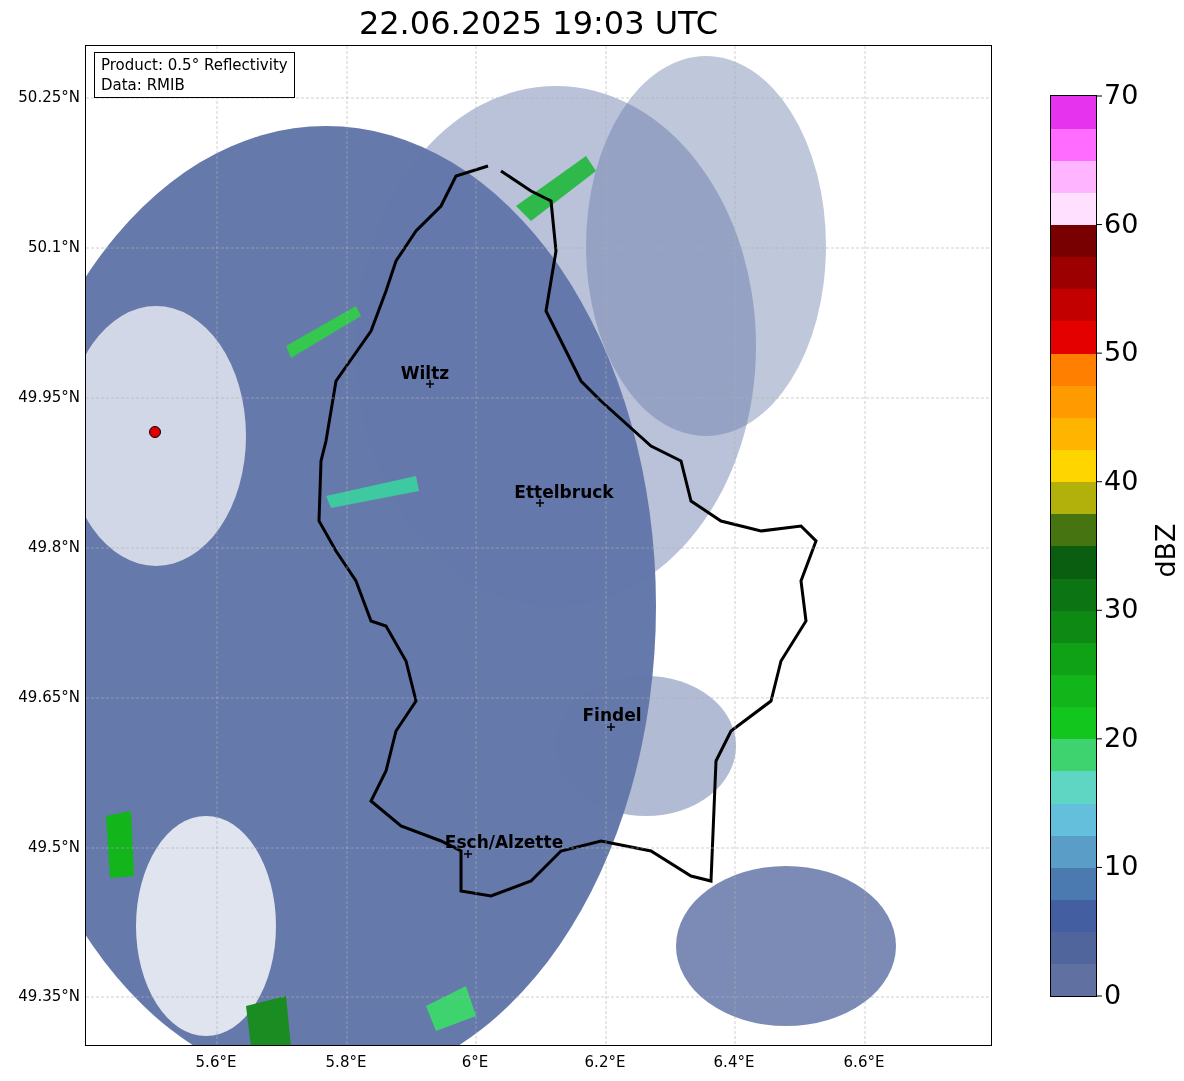 The width and height of the screenshot is (1184, 1081). What do you see at coordinates (53, 247) in the screenshot?
I see `latitude-tick-label: 50.1°N` at bounding box center [53, 247].